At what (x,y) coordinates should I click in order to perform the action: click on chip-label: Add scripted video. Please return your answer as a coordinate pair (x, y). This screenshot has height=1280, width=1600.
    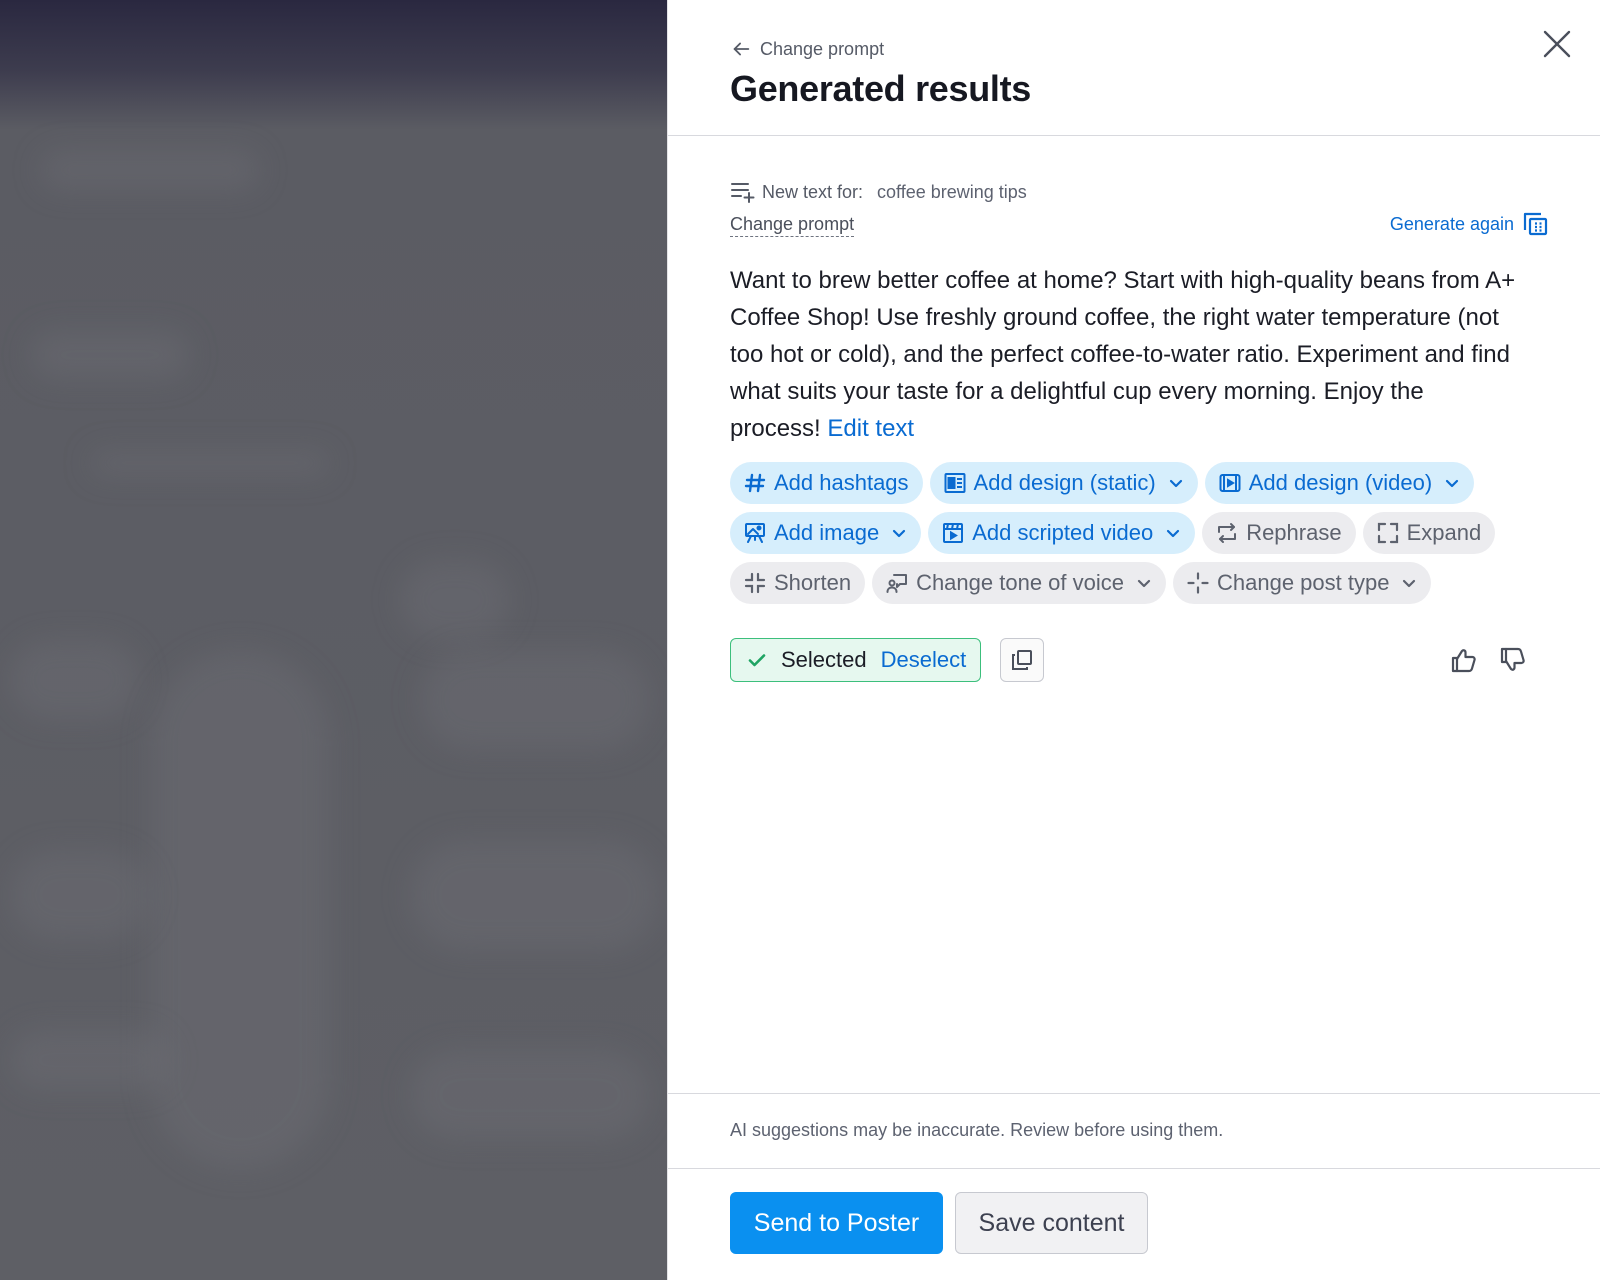
    Looking at the image, I should click on (1063, 532).